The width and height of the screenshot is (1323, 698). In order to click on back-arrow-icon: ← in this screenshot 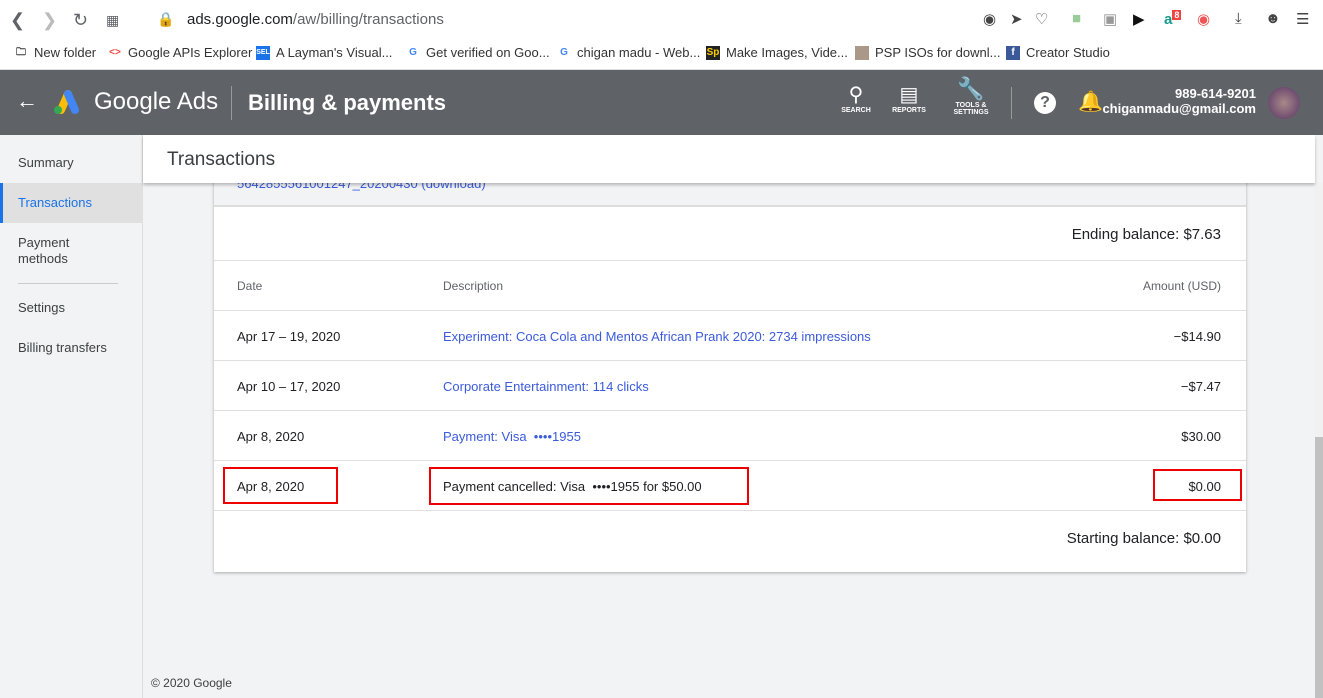, I will do `click(27, 101)`.